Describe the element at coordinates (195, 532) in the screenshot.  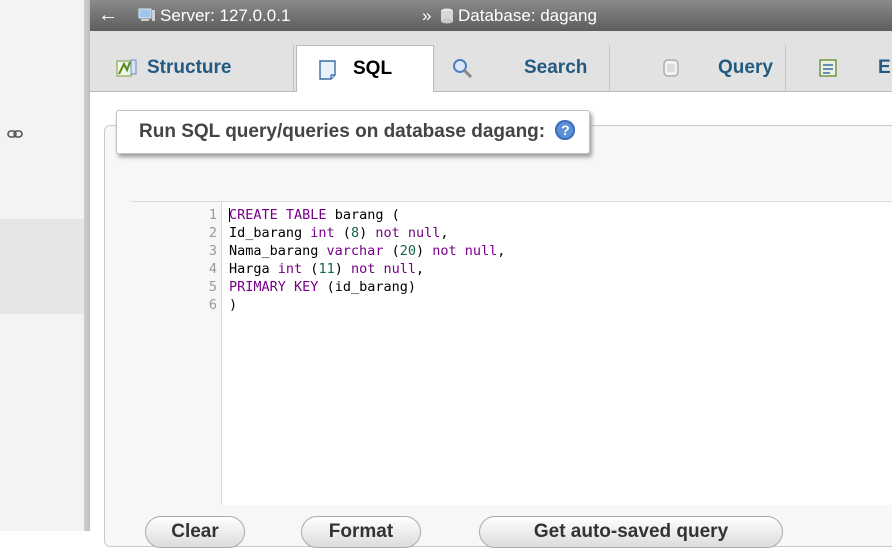
I see `clear-button: Clear` at that location.